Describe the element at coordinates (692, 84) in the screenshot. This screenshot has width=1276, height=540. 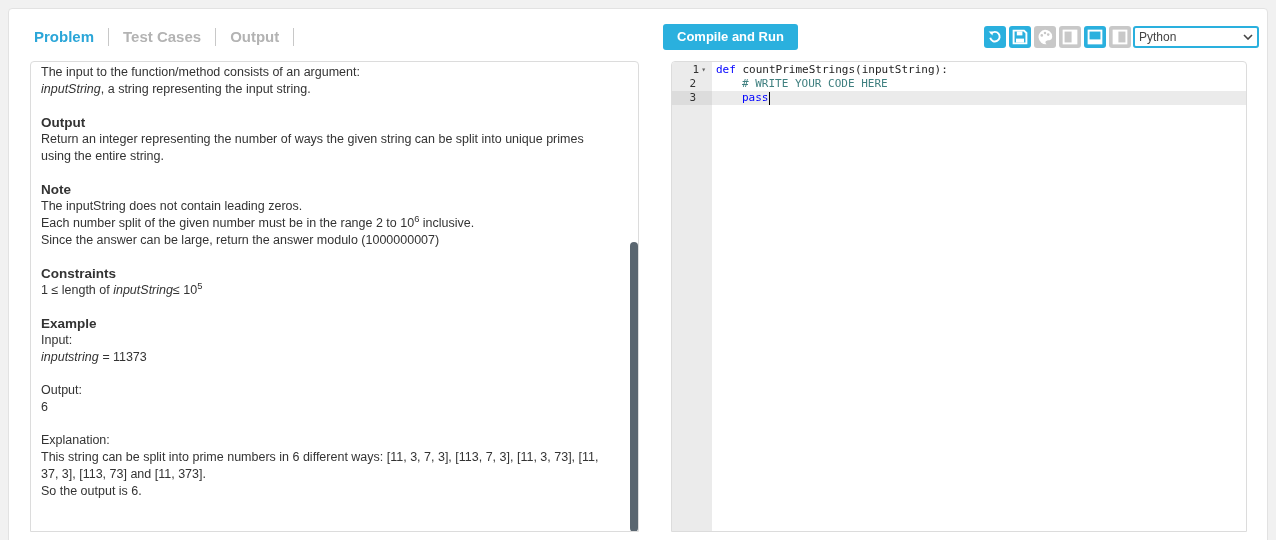
I see `line-number: 2` at that location.